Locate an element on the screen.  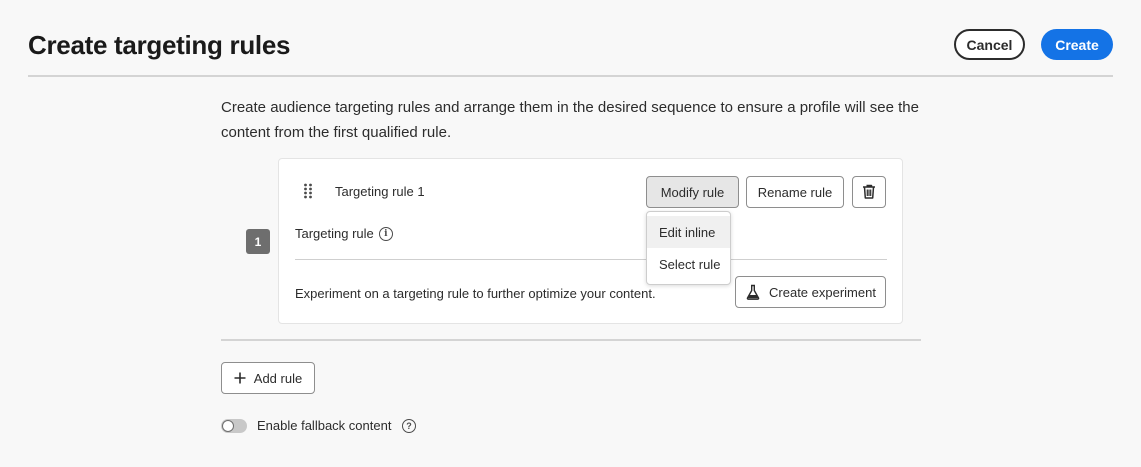
modify-rule-button: Modify rule is located at coordinates (692, 192).